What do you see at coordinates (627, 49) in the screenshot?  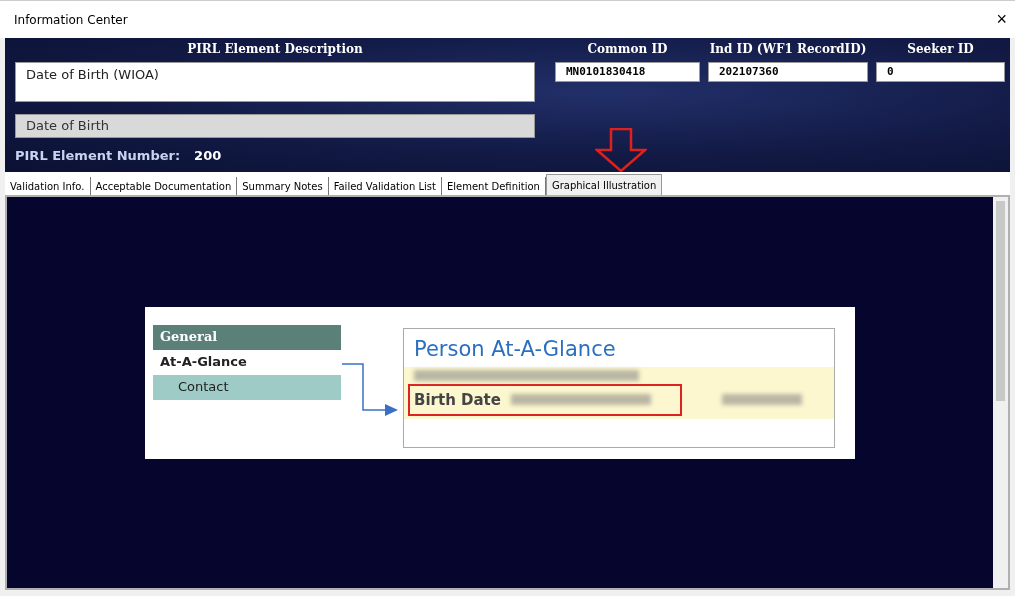 I see `id-label: Common ID` at bounding box center [627, 49].